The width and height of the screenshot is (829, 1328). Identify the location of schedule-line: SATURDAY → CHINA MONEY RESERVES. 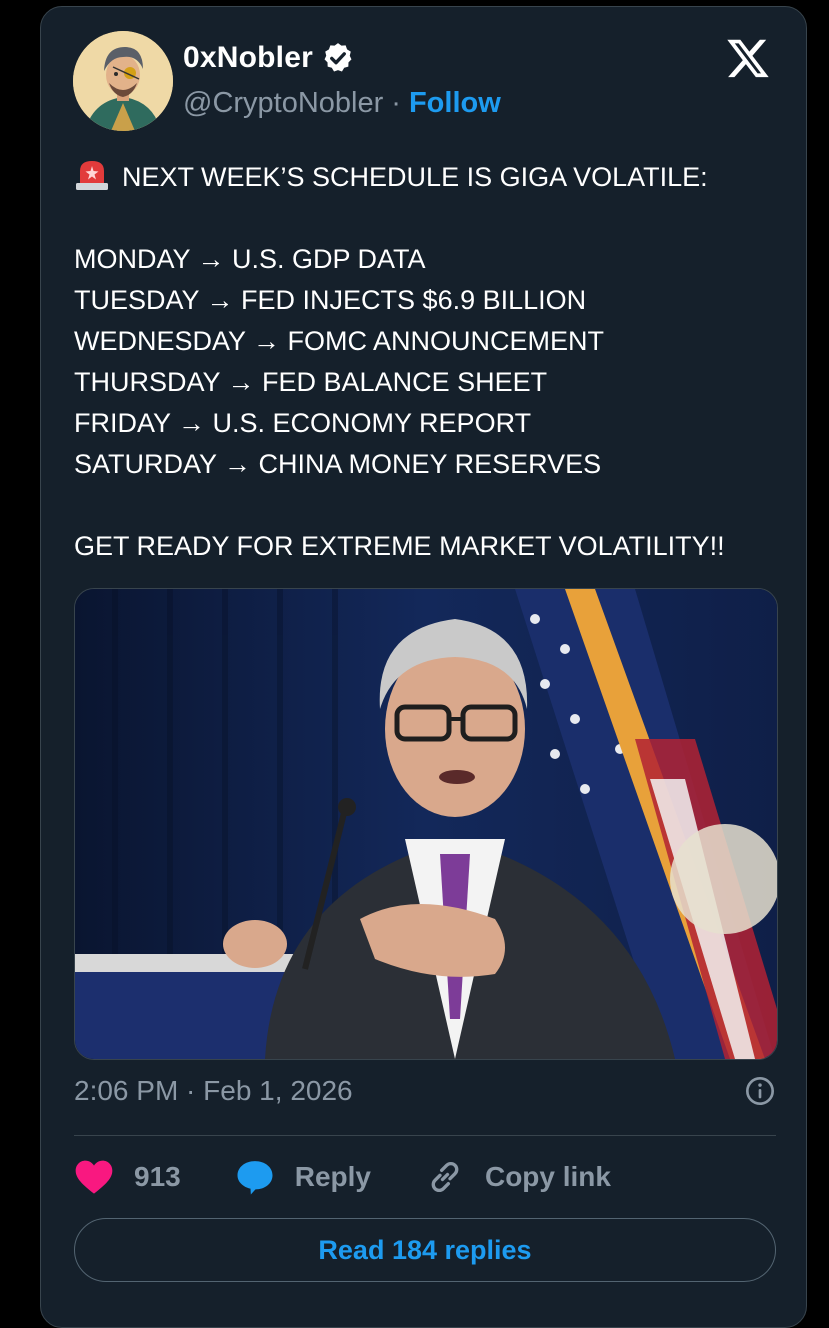
(338, 464).